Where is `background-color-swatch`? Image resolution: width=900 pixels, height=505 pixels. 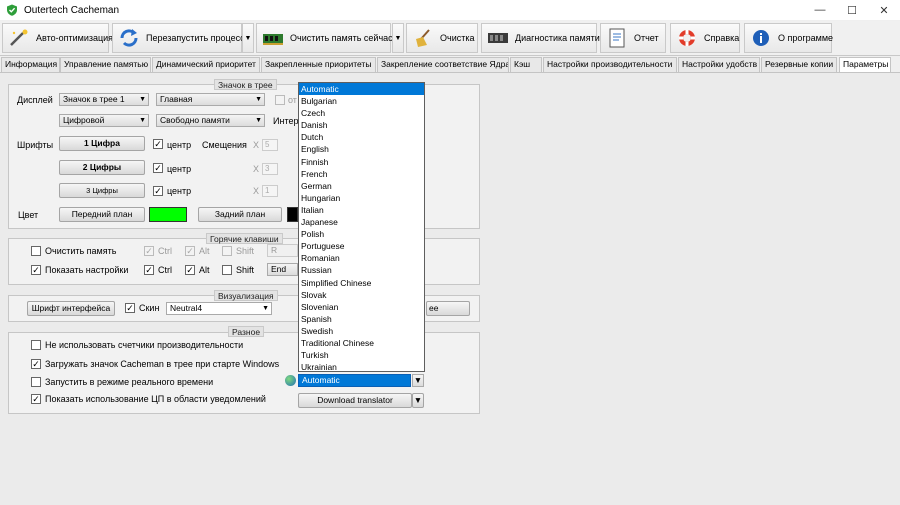 background-color-swatch is located at coordinates (292, 214).